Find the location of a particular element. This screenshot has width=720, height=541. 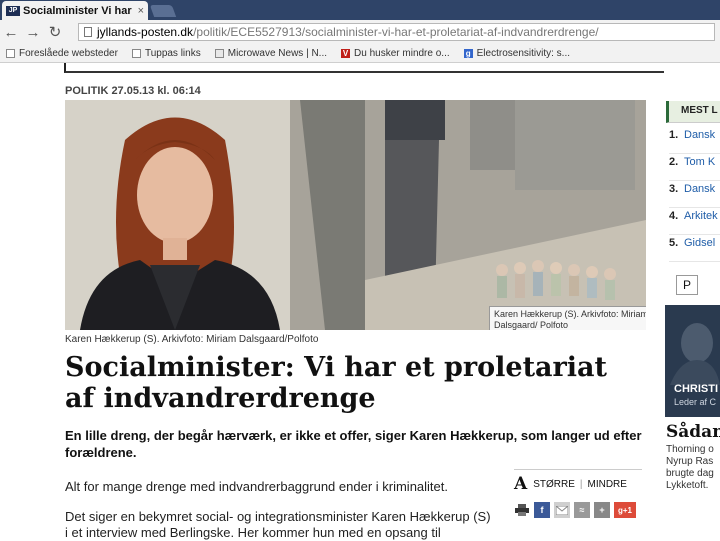

bookmark-label: Tuppas links is located at coordinates (172, 53).